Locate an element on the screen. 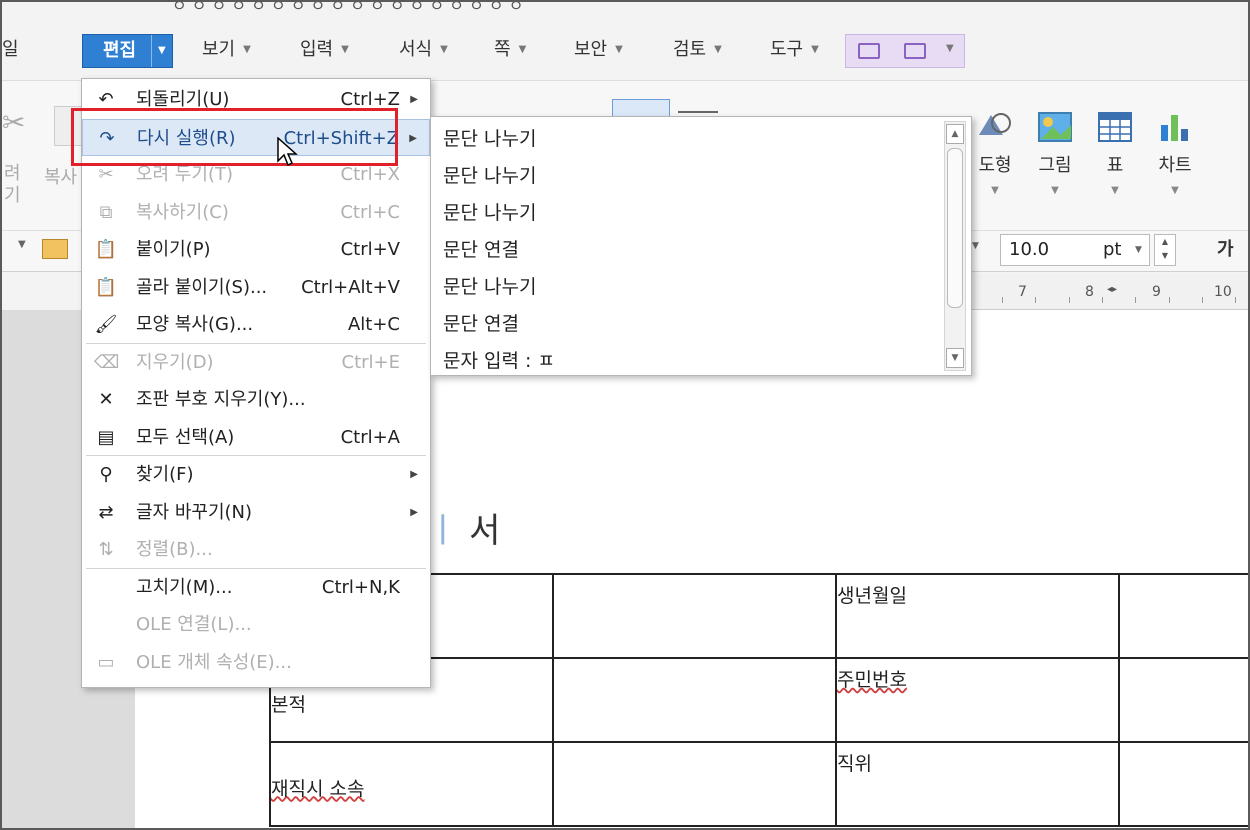 The width and height of the screenshot is (1250, 830). edit-menu-item: 고치기(M)... Ctrl+N,K is located at coordinates (256, 587).